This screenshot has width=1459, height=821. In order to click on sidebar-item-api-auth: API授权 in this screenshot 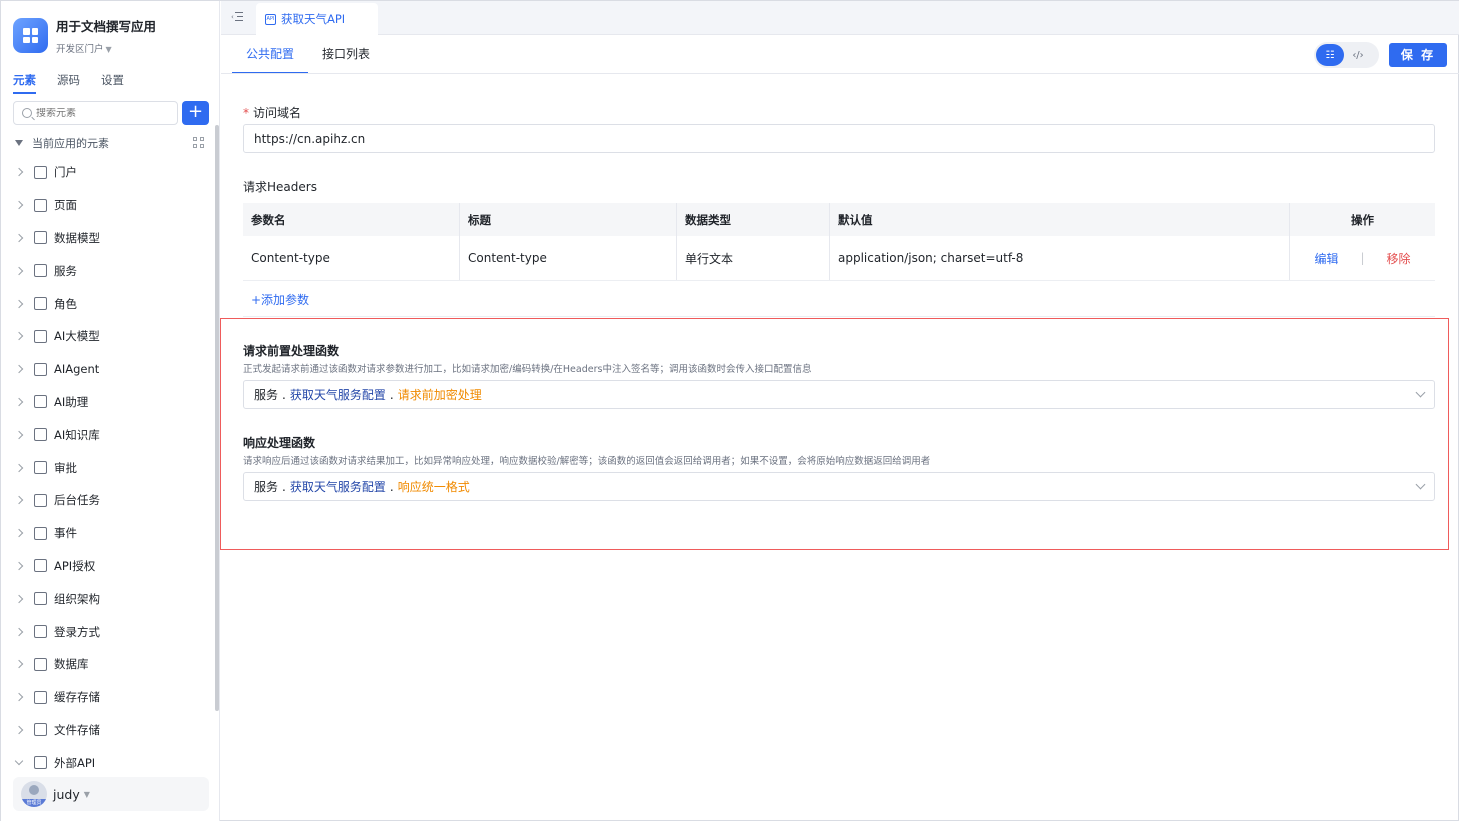, I will do `click(112, 566)`.